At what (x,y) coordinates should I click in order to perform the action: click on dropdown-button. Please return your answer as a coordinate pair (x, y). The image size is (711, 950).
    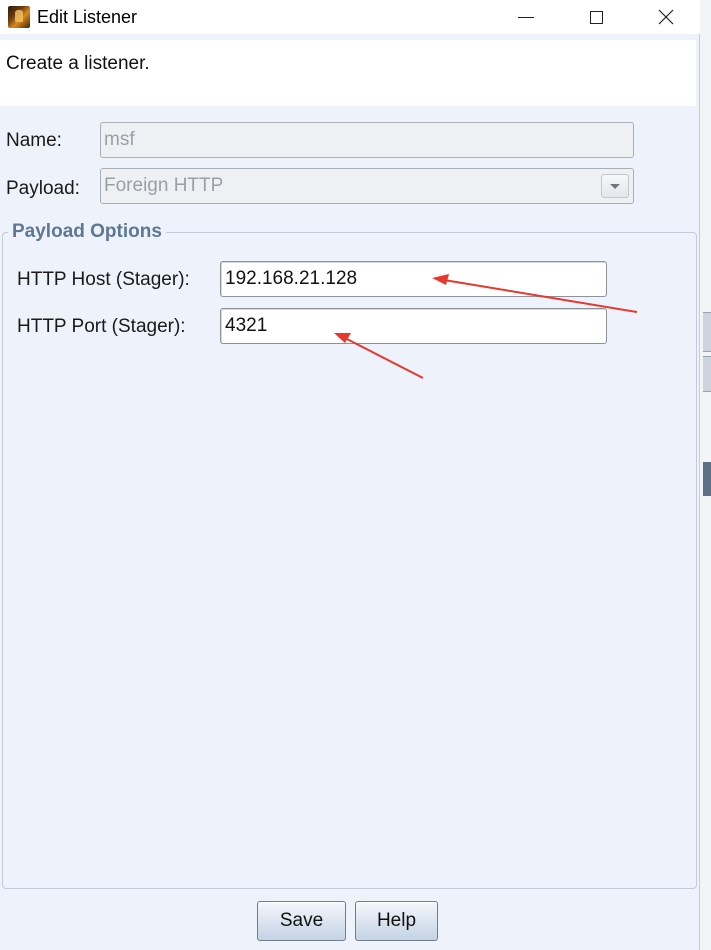
    Looking at the image, I should click on (615, 186).